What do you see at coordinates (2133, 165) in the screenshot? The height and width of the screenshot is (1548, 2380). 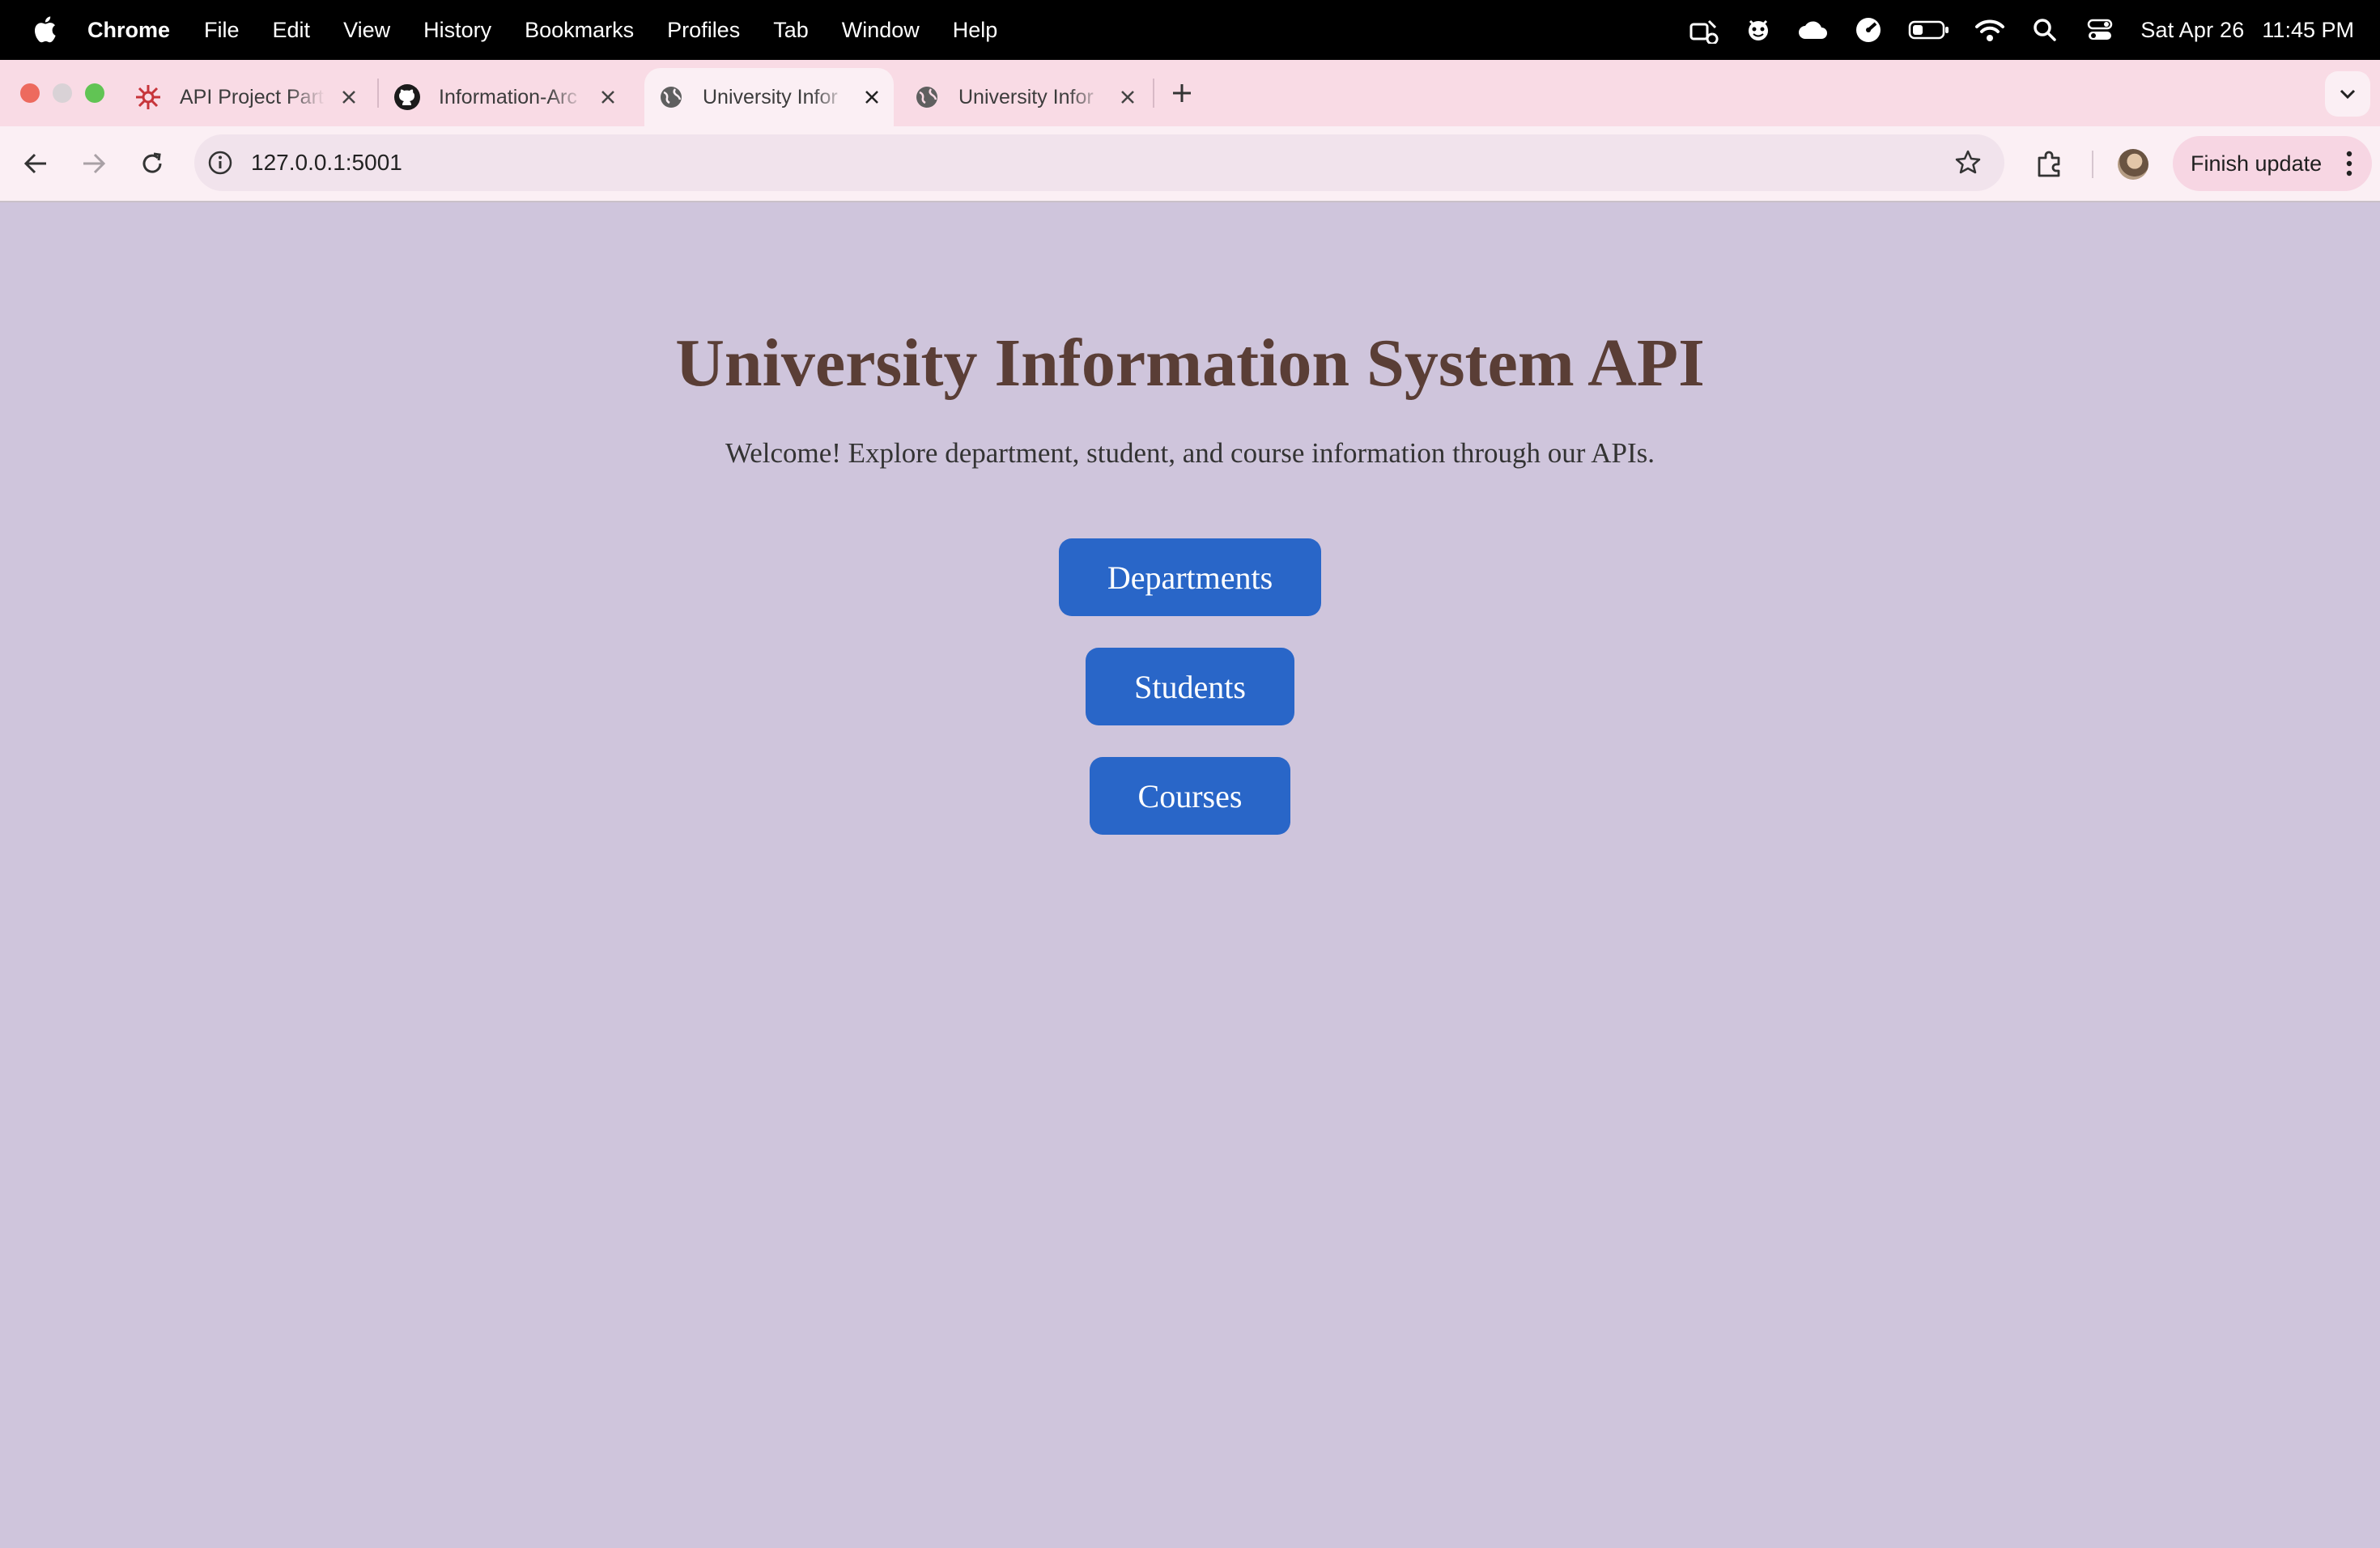 I see `profile-avatar` at bounding box center [2133, 165].